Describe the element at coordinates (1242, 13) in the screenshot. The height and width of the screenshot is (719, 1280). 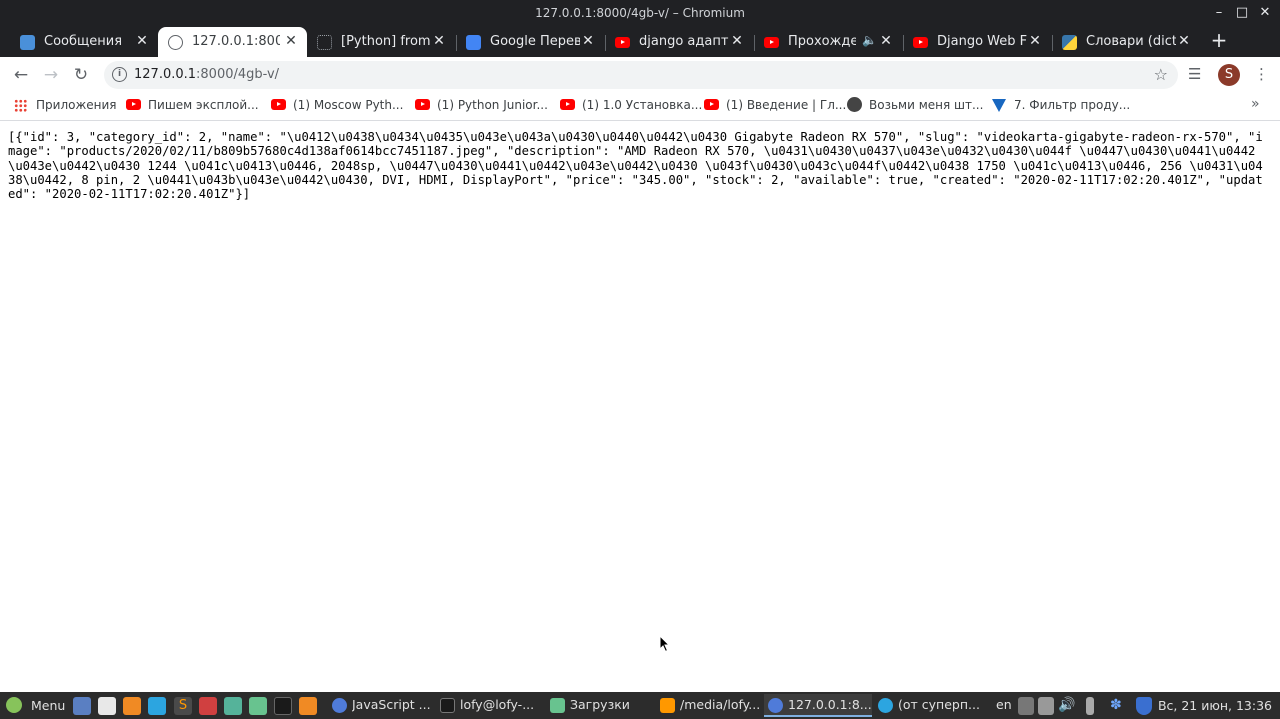
I see `maximize-button: □` at that location.